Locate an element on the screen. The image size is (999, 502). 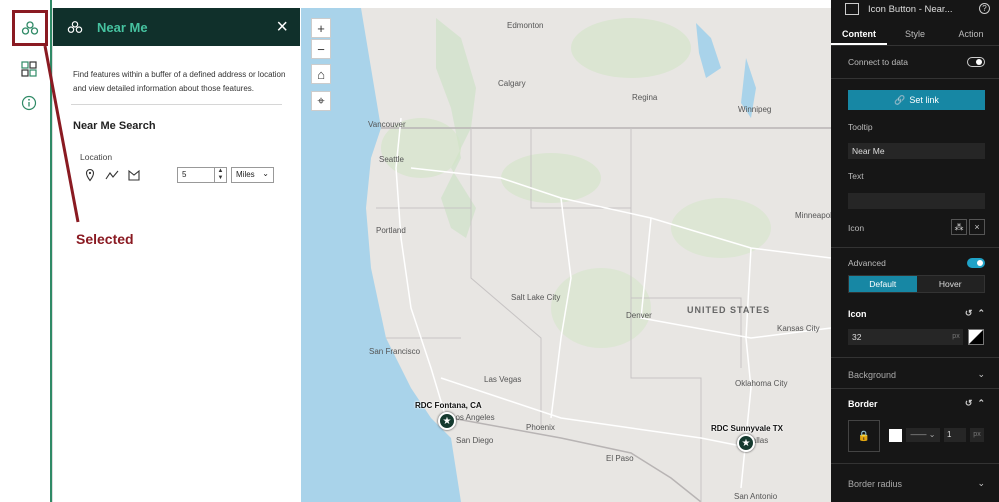
state-segmented-control: Default Hover is located at coordinates (916, 284).